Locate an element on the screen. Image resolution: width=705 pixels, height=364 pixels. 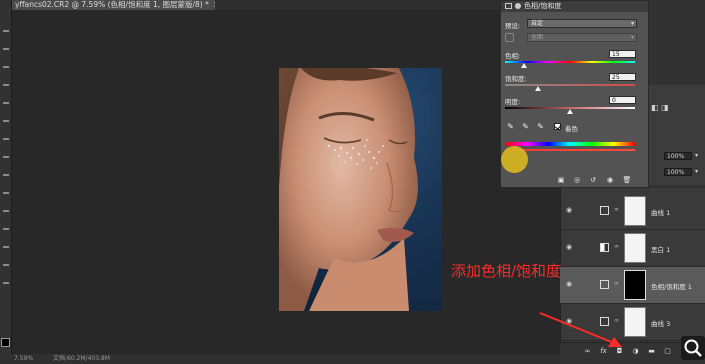
document-info: 文档:60.2M/403.8M is located at coordinates (81, 358).